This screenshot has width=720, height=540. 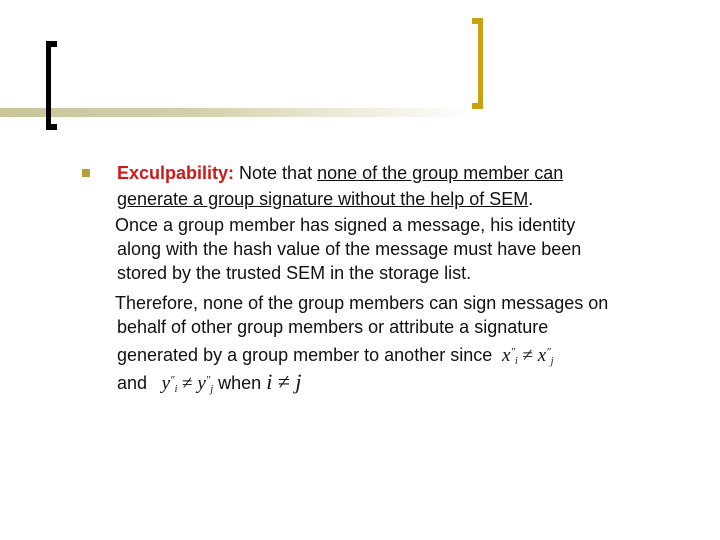 What do you see at coordinates (86, 173) in the screenshot?
I see `square-bullet-icon` at bounding box center [86, 173].